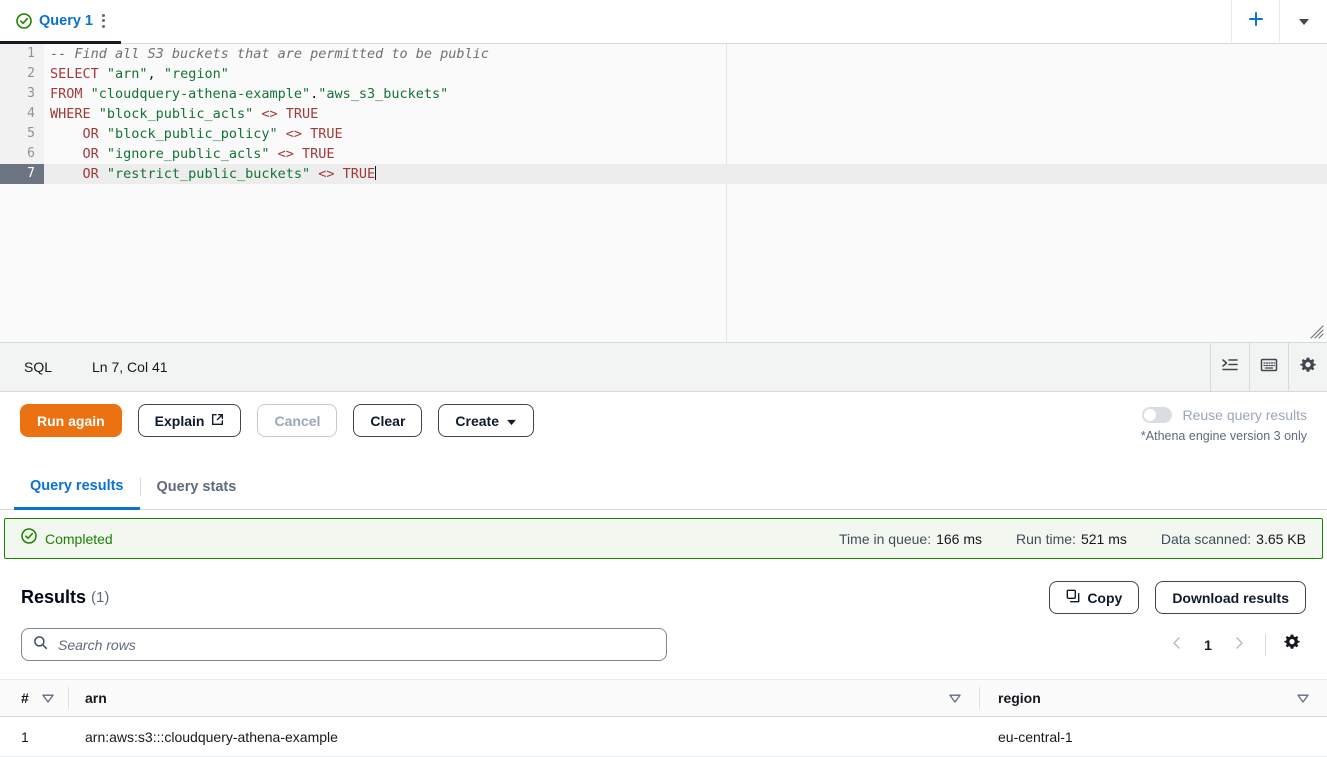 The height and width of the screenshot is (757, 1327). I want to click on keyboard-icon, so click(1269, 367).